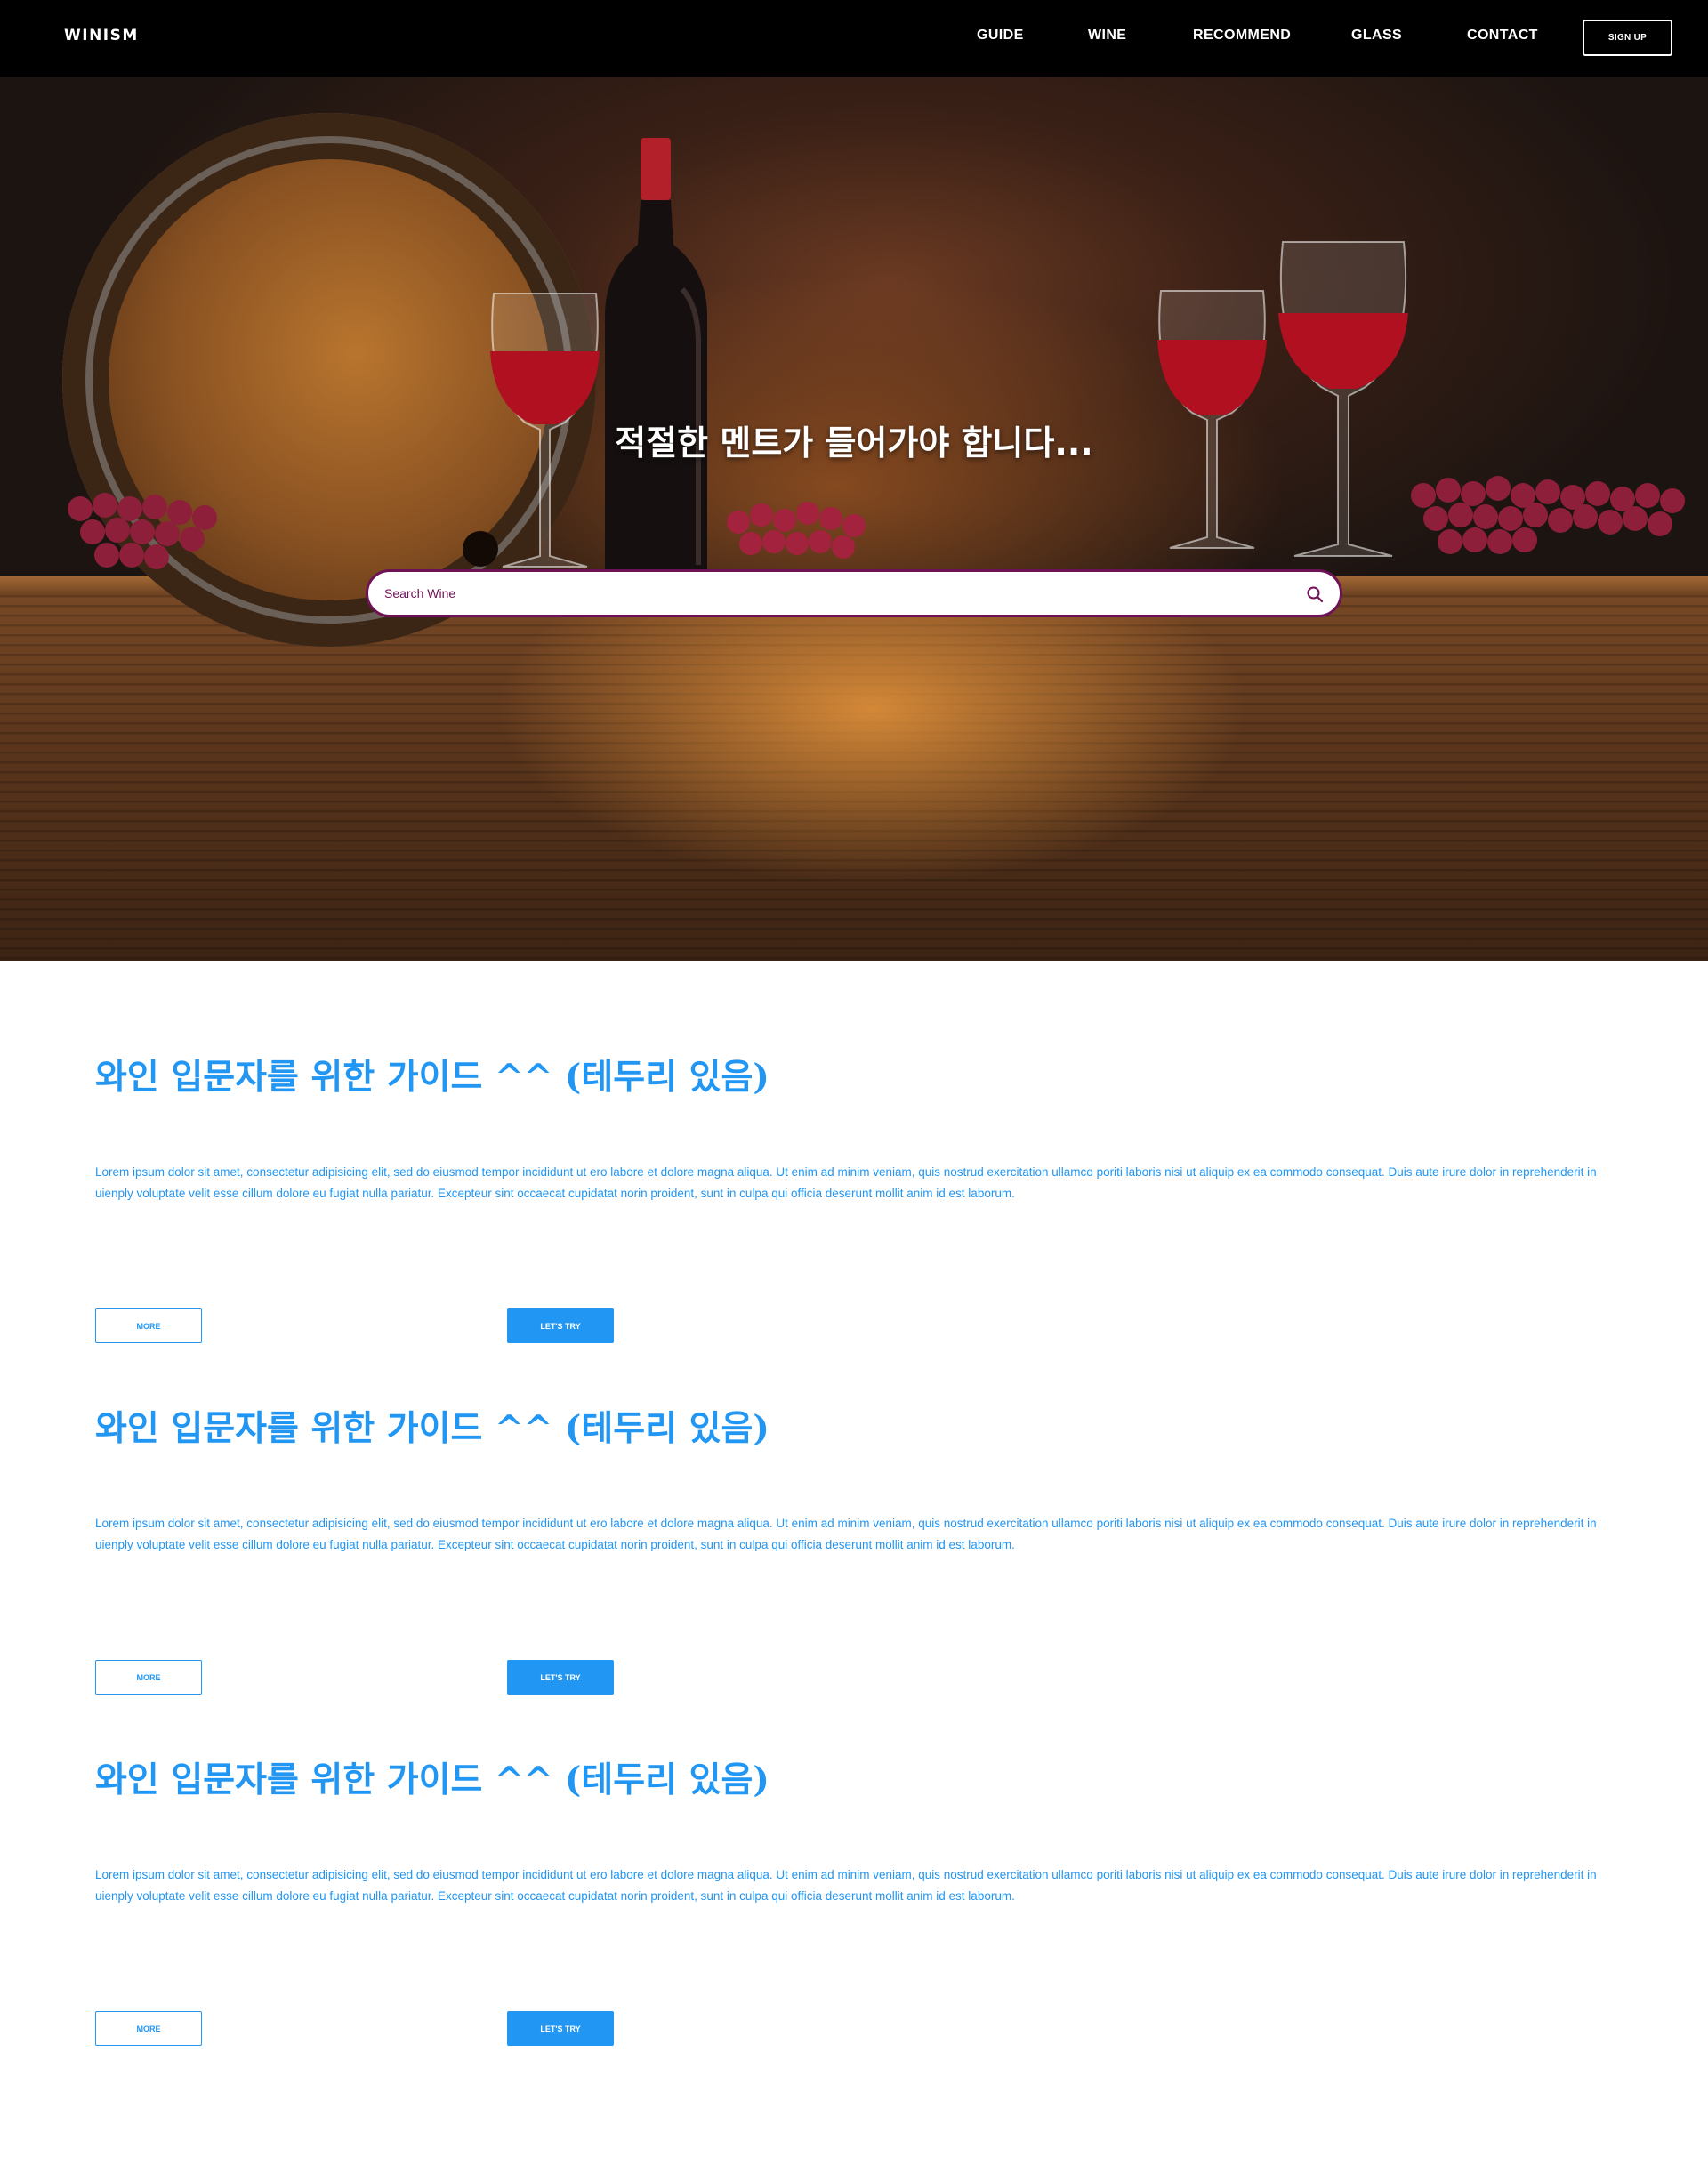 This screenshot has width=1708, height=2158. Describe the element at coordinates (796, 530) in the screenshot. I see `hero-grapes-center` at that location.